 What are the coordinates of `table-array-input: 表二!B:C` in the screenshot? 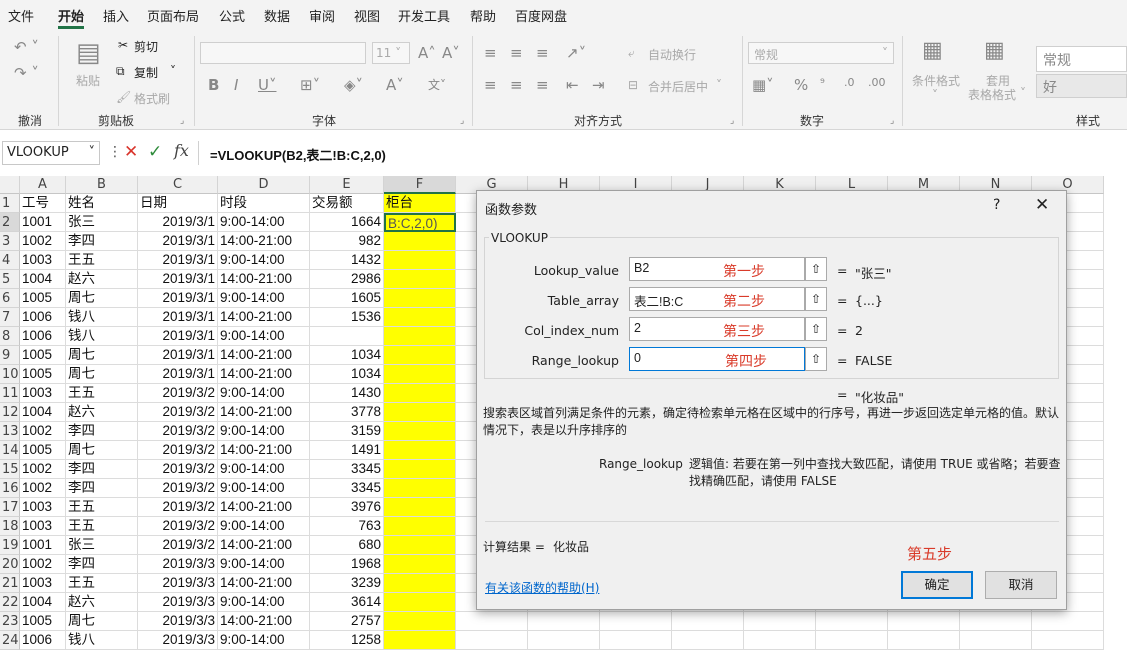 It's located at (717, 299).